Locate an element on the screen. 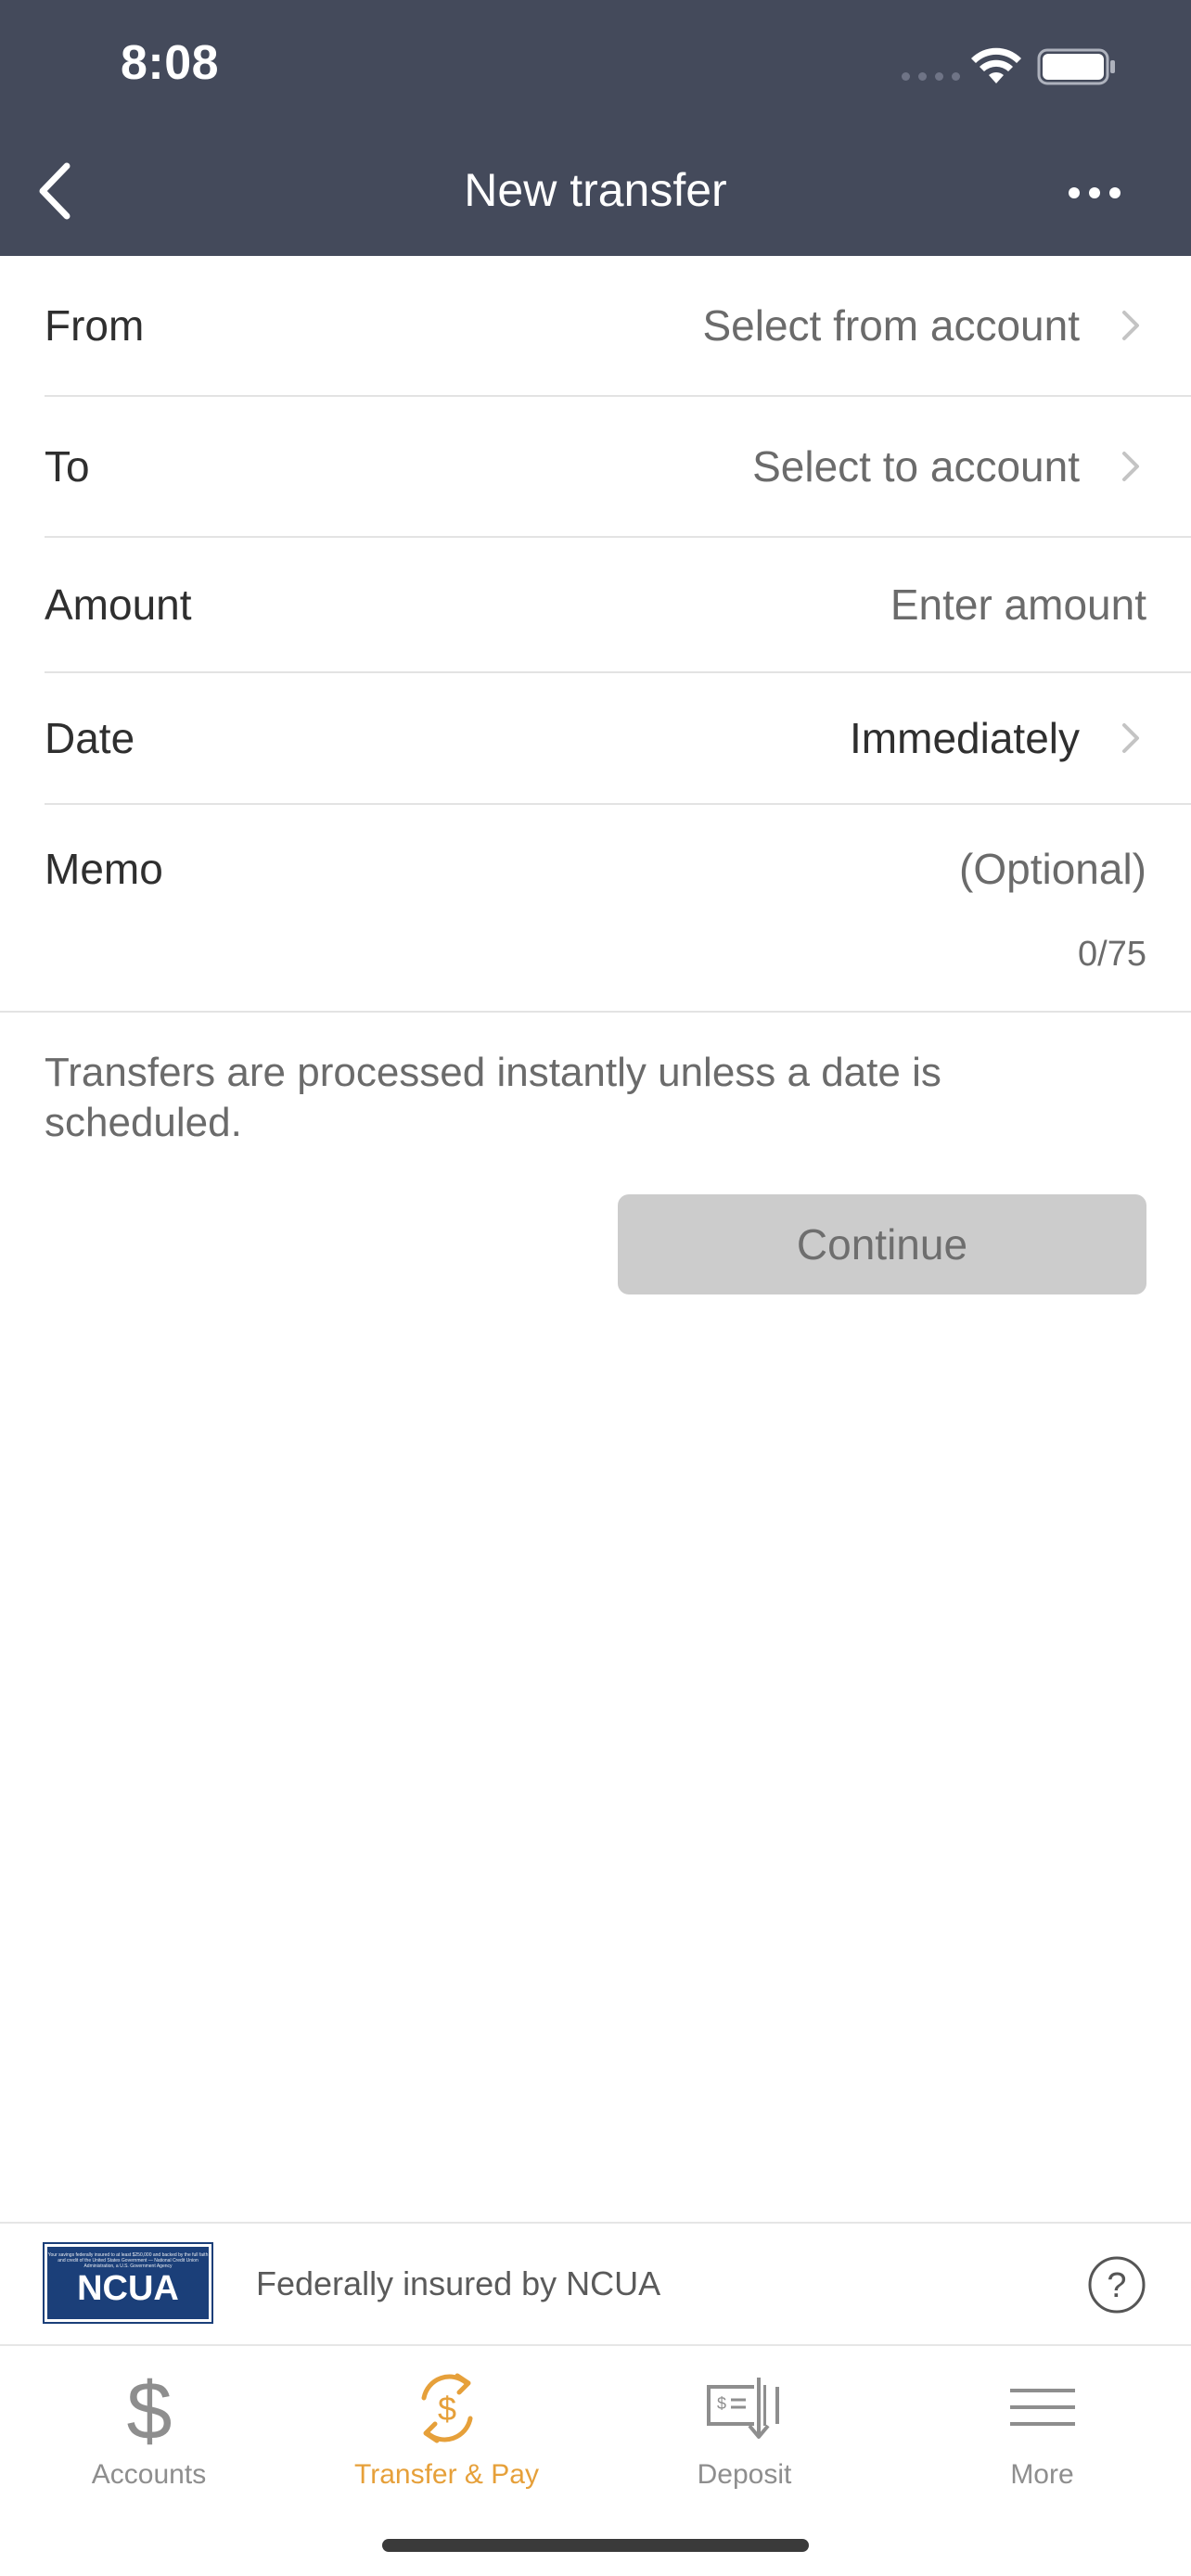 The width and height of the screenshot is (1191, 2576). amount-input-placeholder: Enter amount is located at coordinates (1018, 605).